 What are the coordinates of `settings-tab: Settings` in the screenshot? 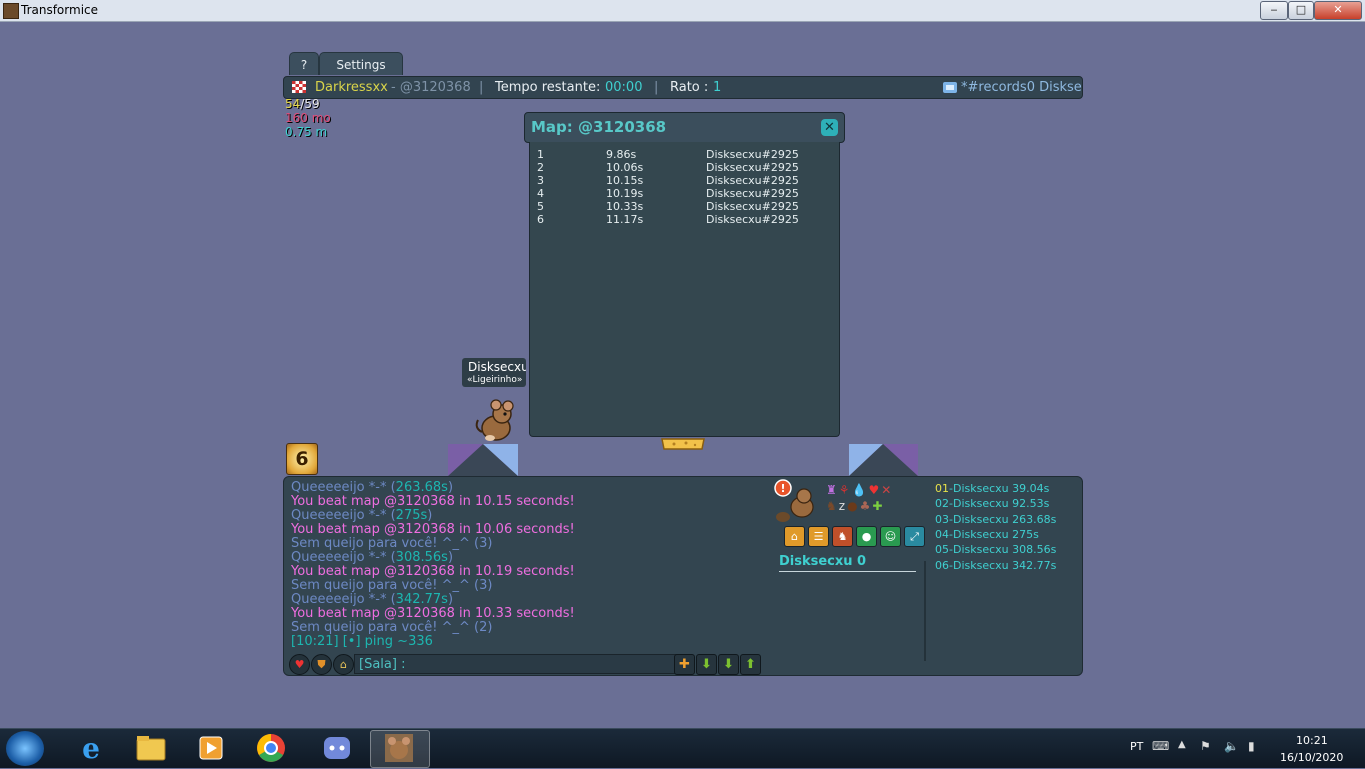 It's located at (361, 63).